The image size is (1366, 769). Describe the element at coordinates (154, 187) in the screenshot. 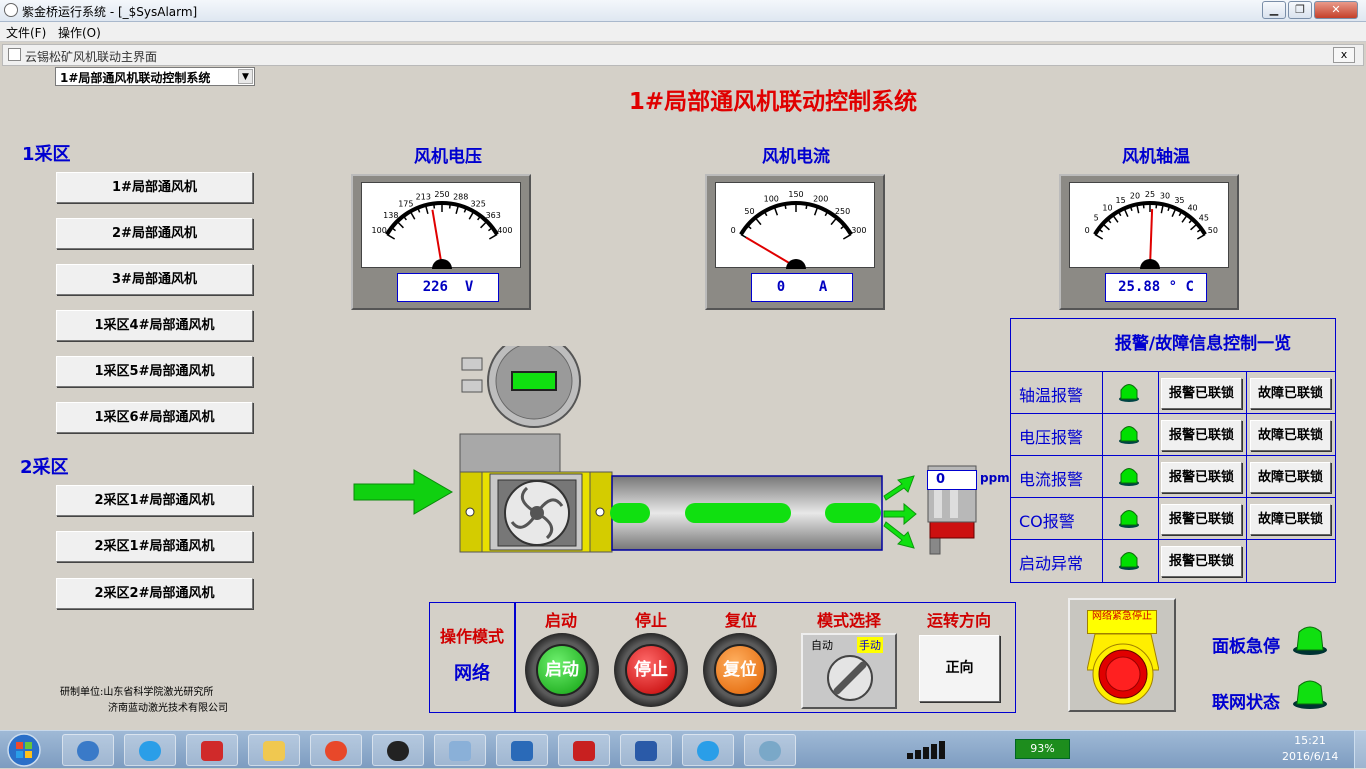

I see `fan-button: 1#局部通风机` at that location.